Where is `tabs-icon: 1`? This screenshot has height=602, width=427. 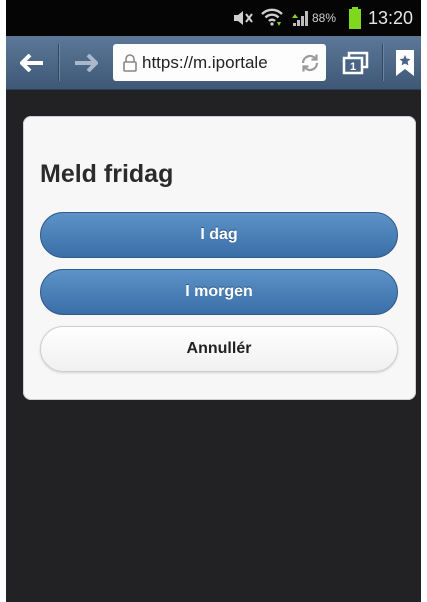 tabs-icon: 1 is located at coordinates (355, 62).